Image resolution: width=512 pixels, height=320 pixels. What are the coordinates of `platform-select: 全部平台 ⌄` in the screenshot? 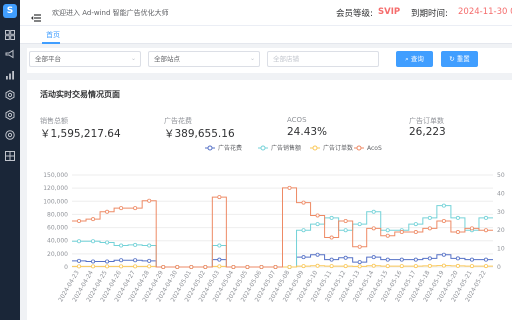 It's located at (85, 59).